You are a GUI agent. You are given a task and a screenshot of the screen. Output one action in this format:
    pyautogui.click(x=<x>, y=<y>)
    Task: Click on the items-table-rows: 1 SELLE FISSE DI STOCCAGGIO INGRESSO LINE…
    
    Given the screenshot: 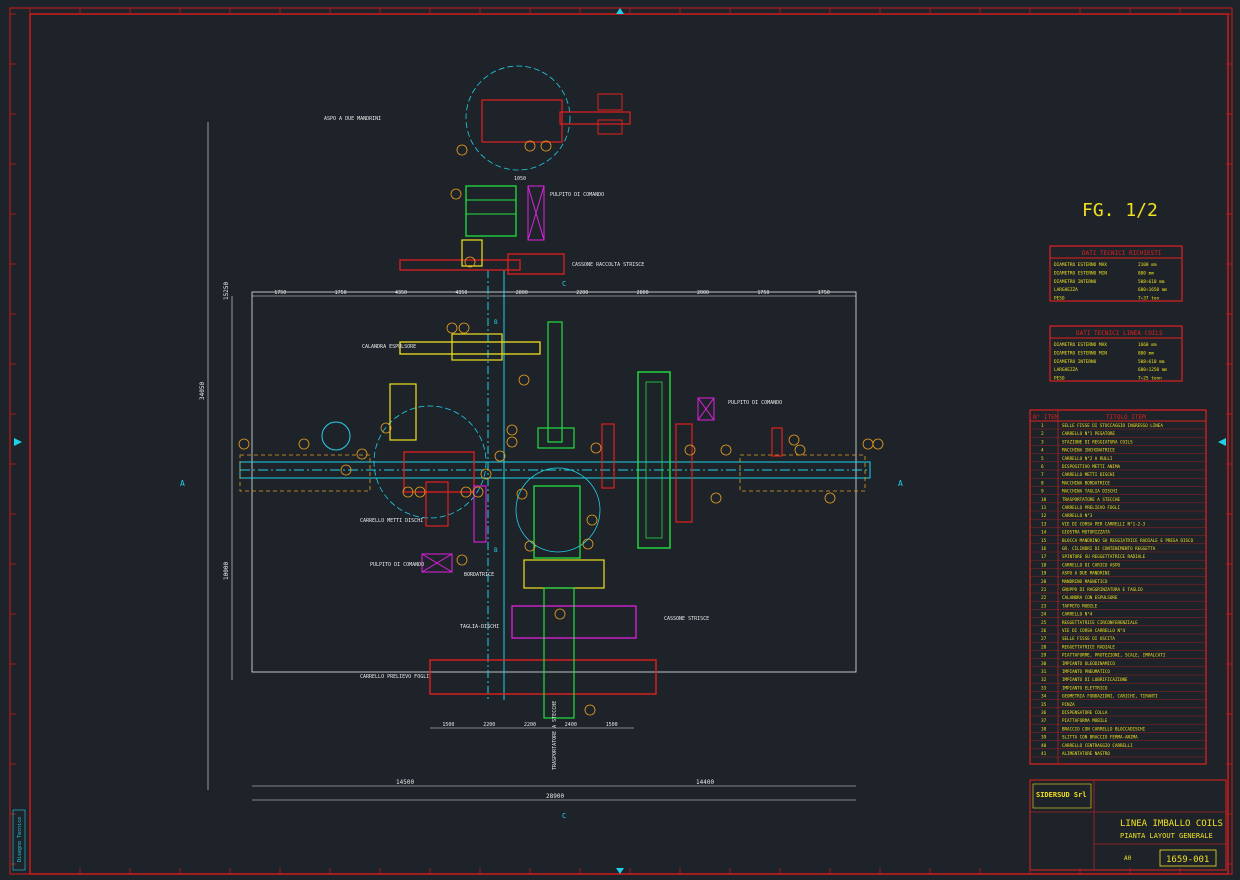 What is the action you would take?
    pyautogui.click(x=1118, y=590)
    